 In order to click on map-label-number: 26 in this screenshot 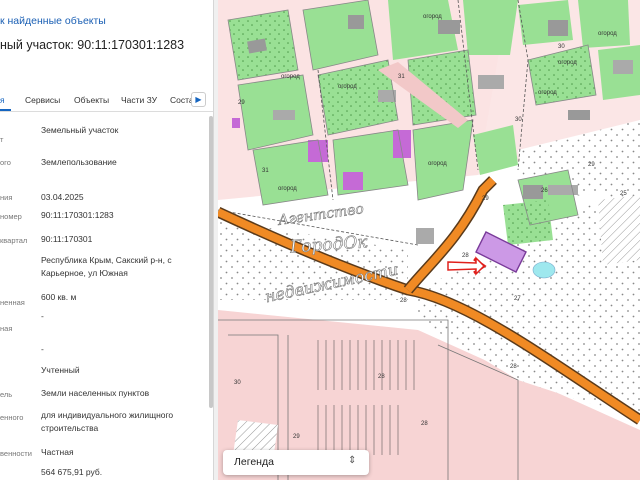, I will do `click(544, 191)`.